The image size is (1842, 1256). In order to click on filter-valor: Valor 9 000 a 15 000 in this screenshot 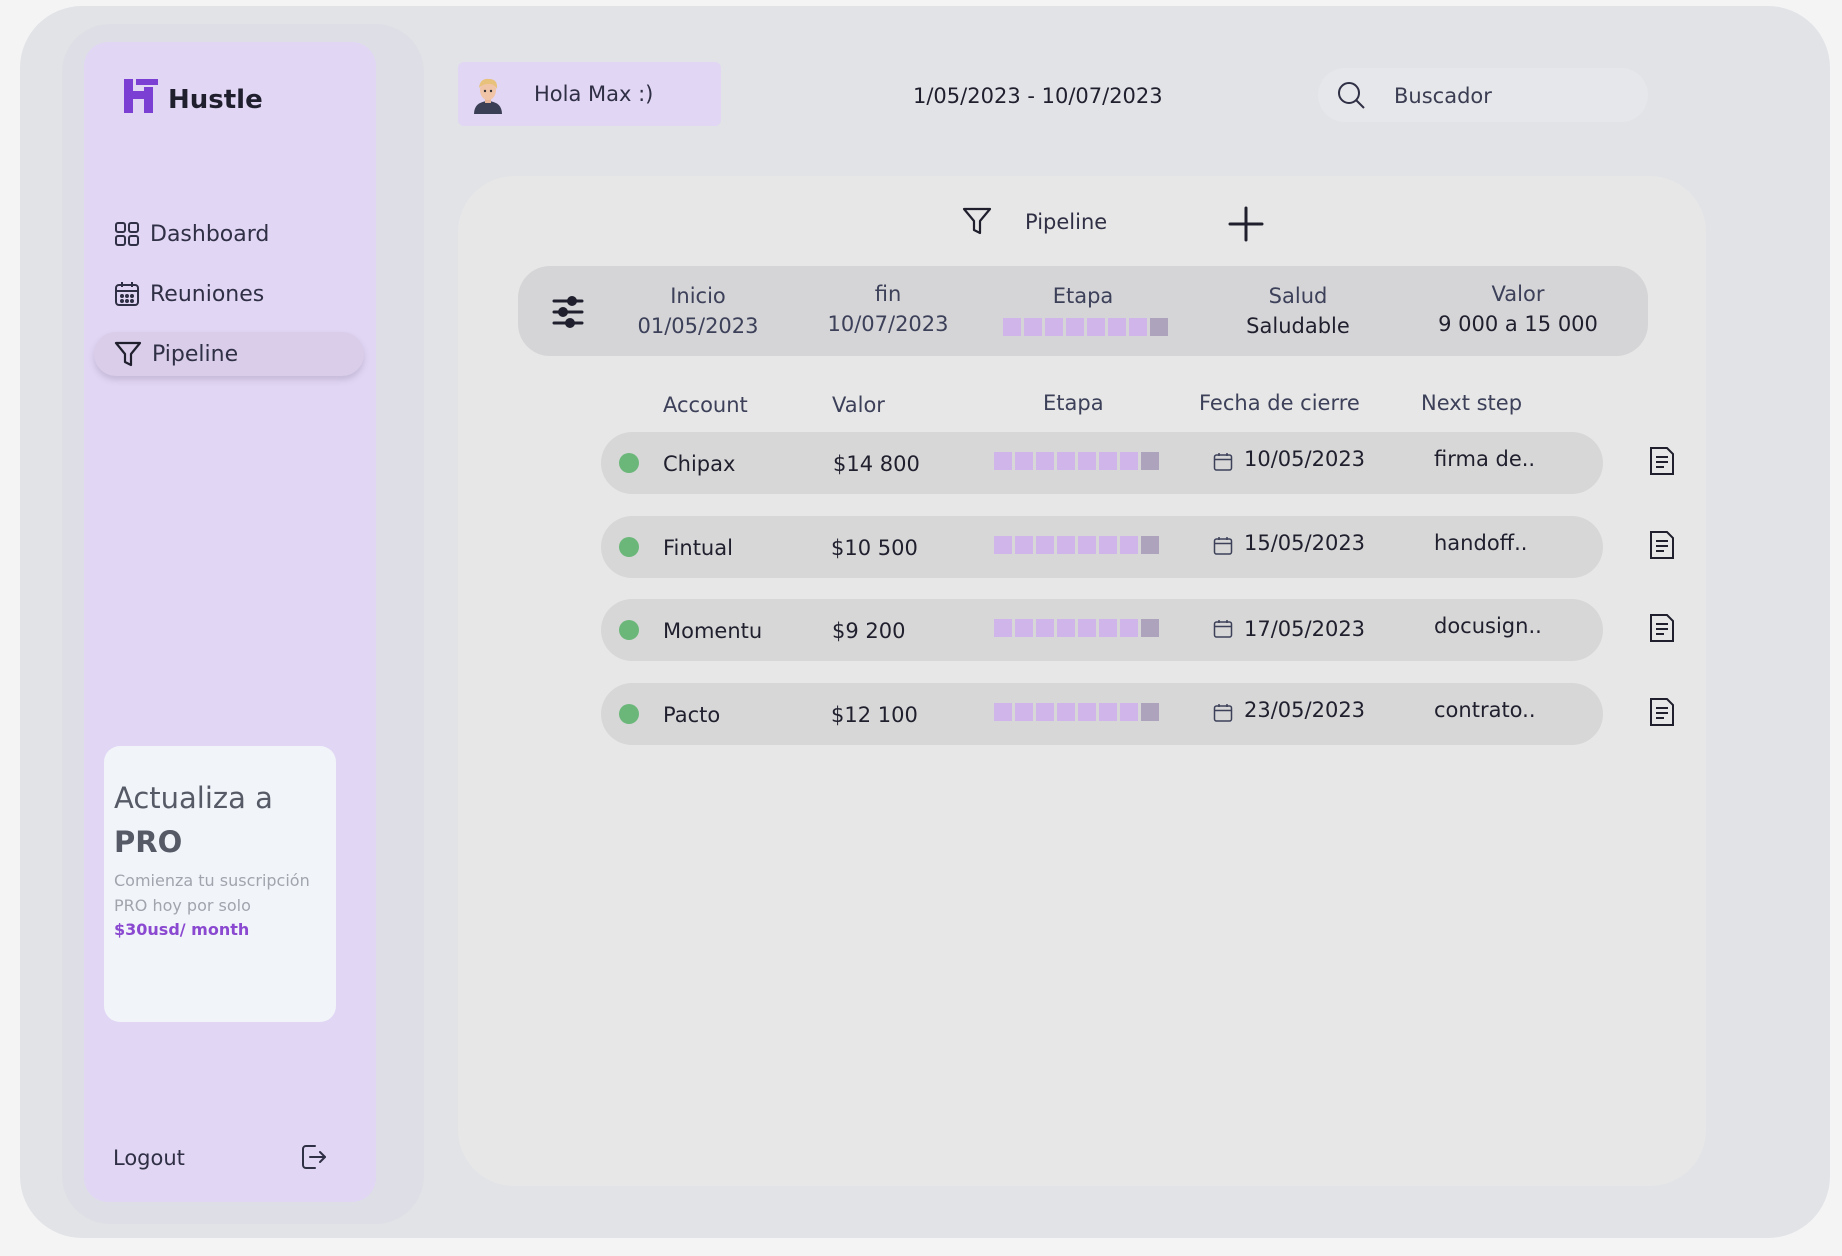, I will do `click(1518, 309)`.